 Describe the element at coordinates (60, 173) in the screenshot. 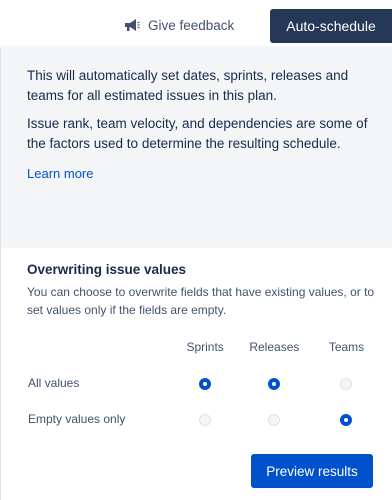

I see `learn-more-link: Learn more` at that location.